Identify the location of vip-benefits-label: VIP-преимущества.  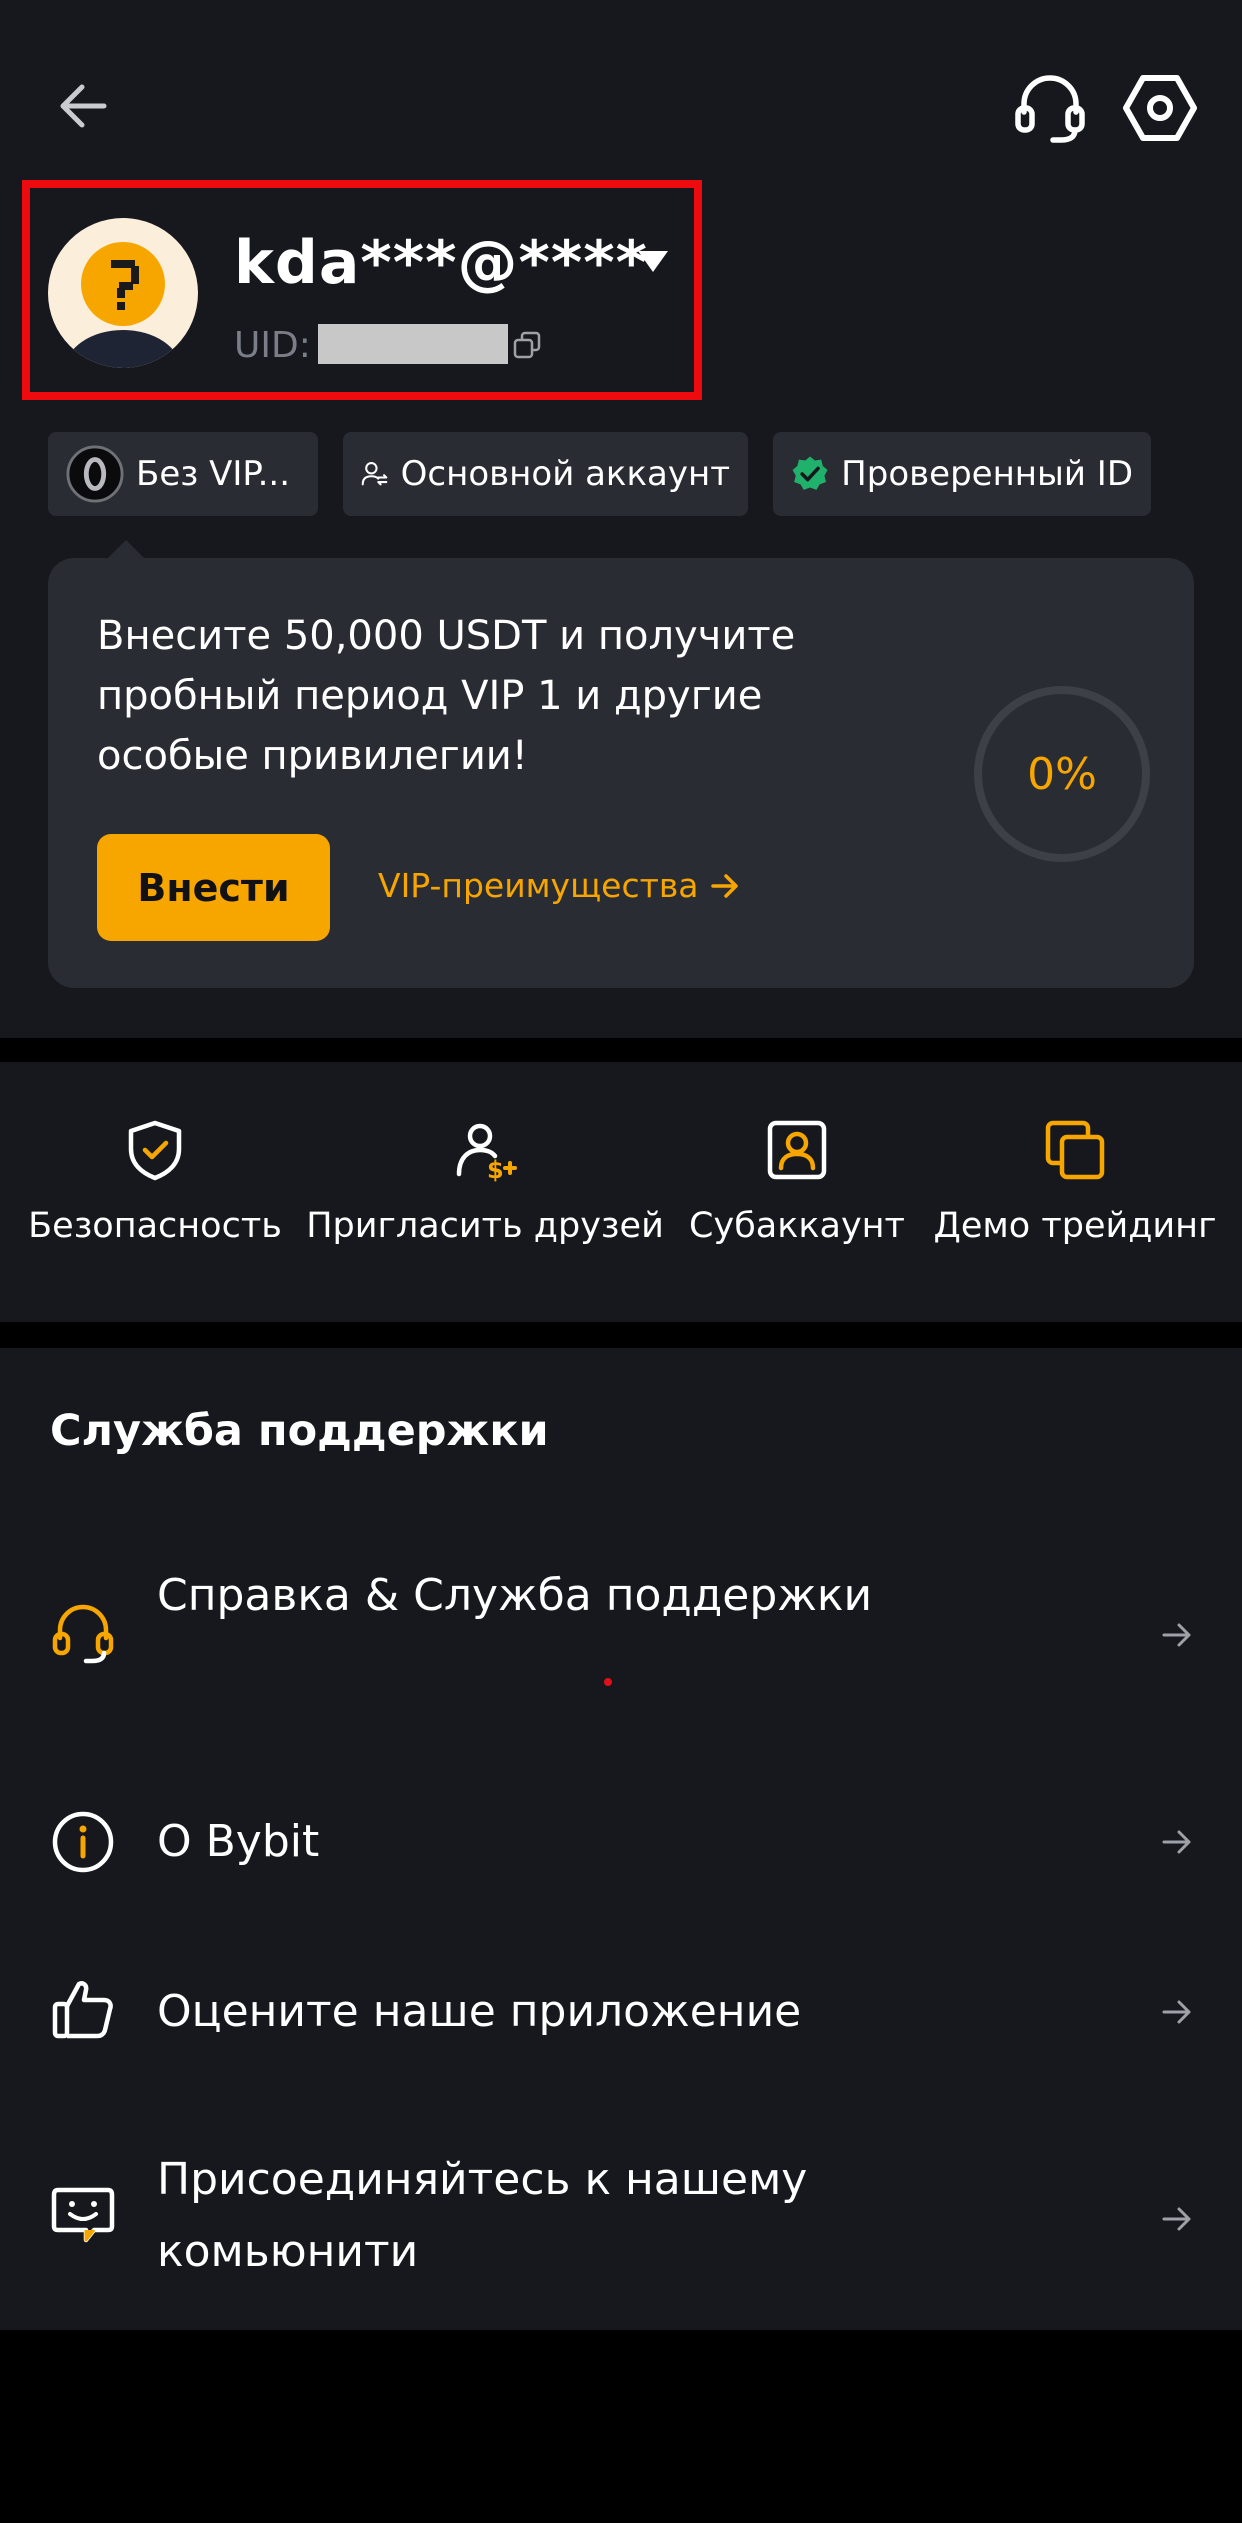
(538, 885).